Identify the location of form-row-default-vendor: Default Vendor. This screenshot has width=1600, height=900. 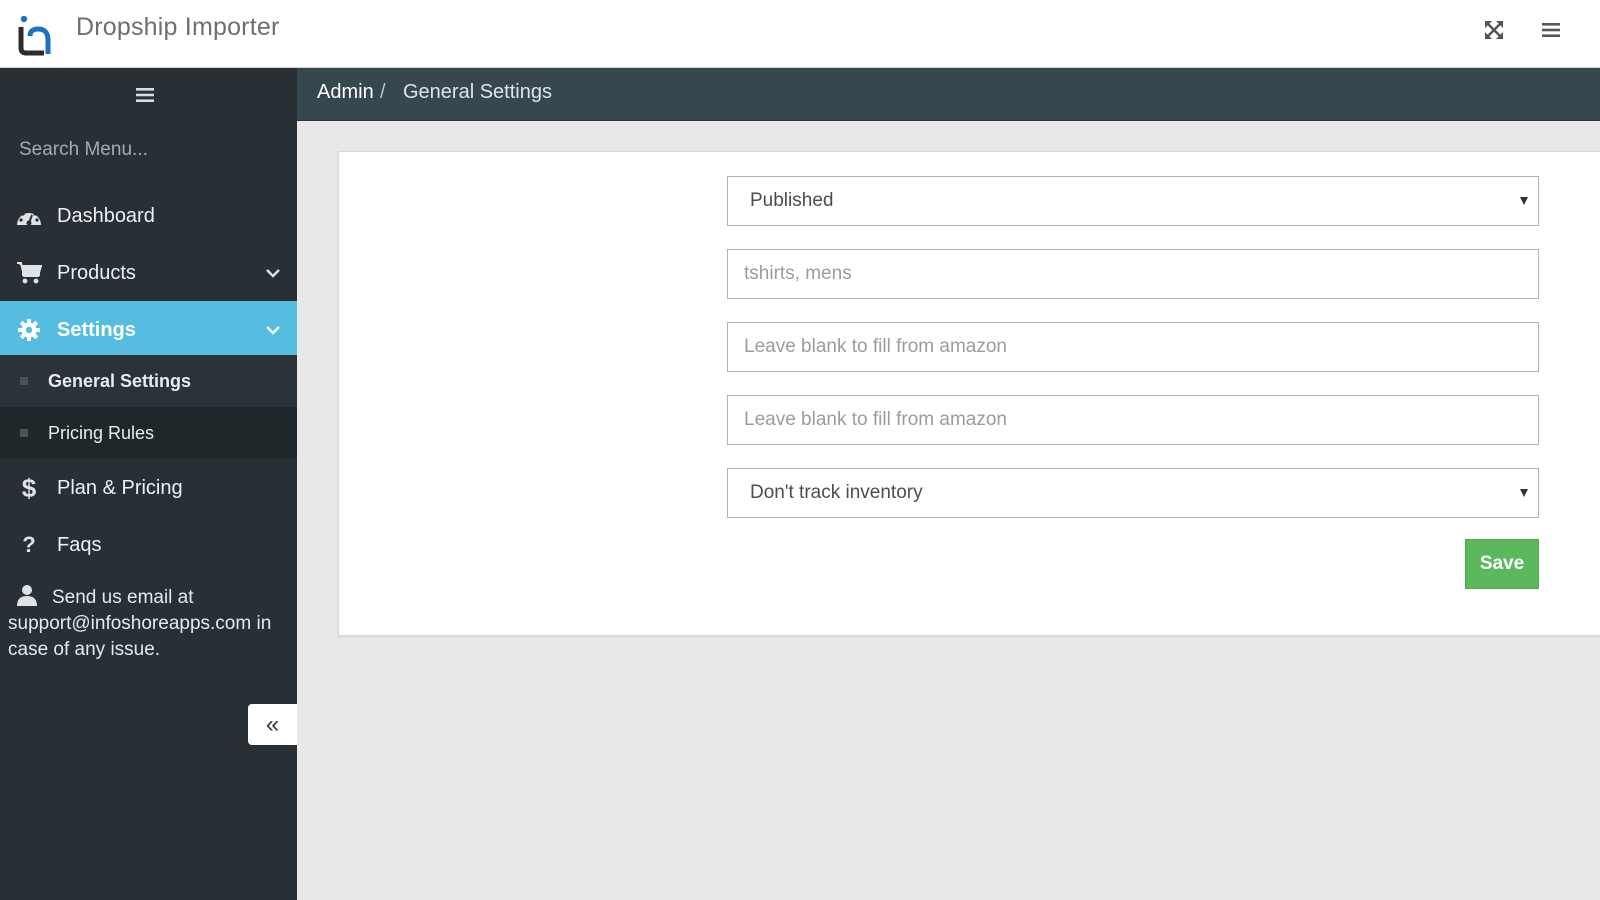
(969, 348).